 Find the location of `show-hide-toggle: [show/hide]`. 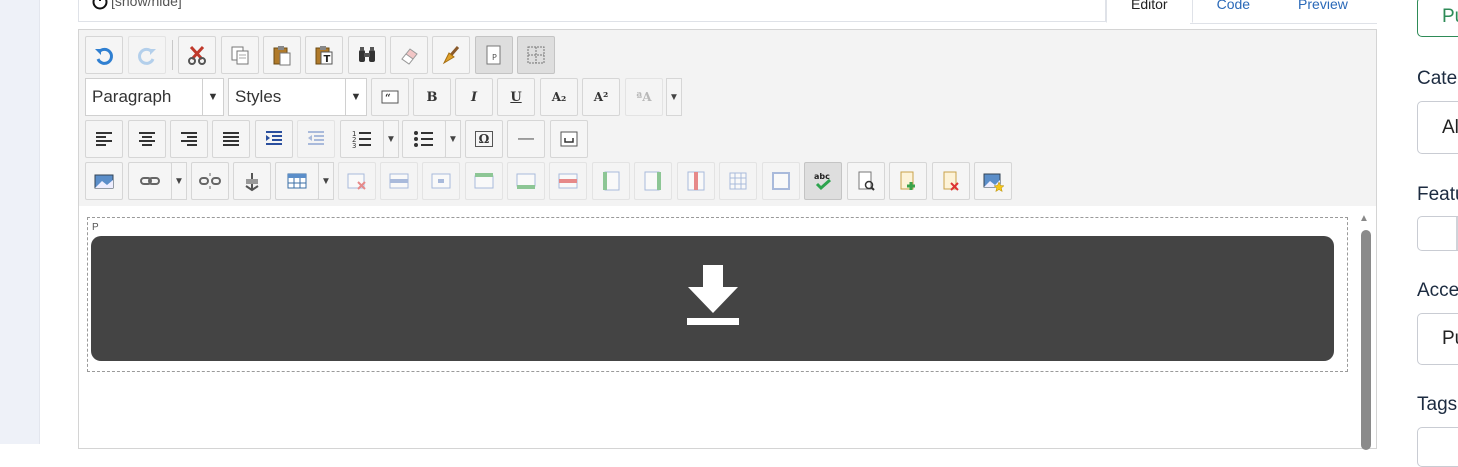

show-hide-toggle: [show/hide] is located at coordinates (136, 5).